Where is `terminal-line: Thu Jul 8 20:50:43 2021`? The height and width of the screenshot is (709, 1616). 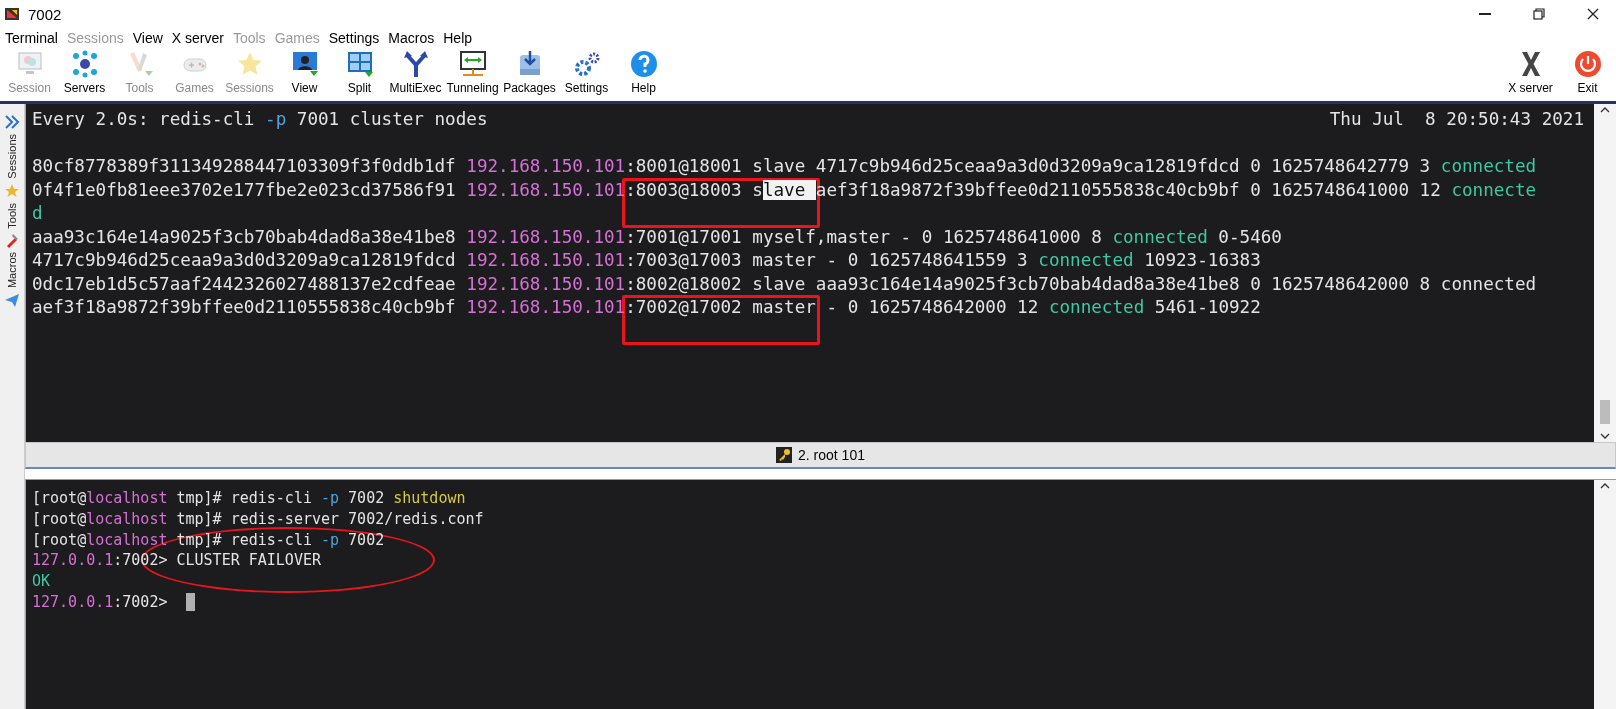
terminal-line: Thu Jul 8 20:50:43 2021 is located at coordinates (1456, 119).